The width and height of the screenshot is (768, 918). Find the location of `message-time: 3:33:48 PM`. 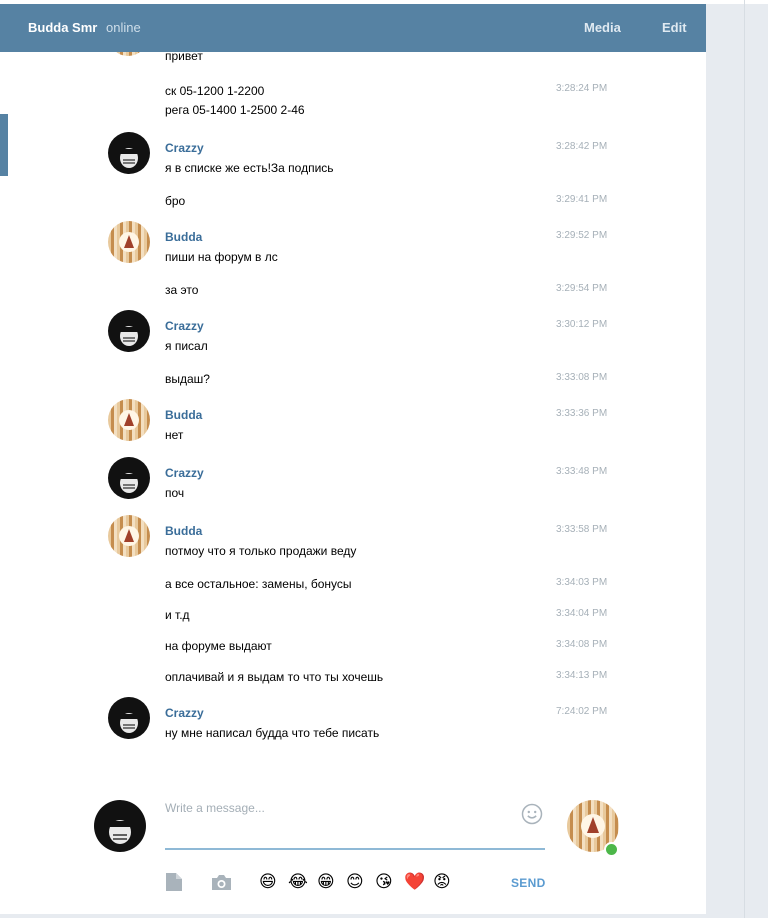

message-time: 3:33:48 PM is located at coordinates (582, 471).